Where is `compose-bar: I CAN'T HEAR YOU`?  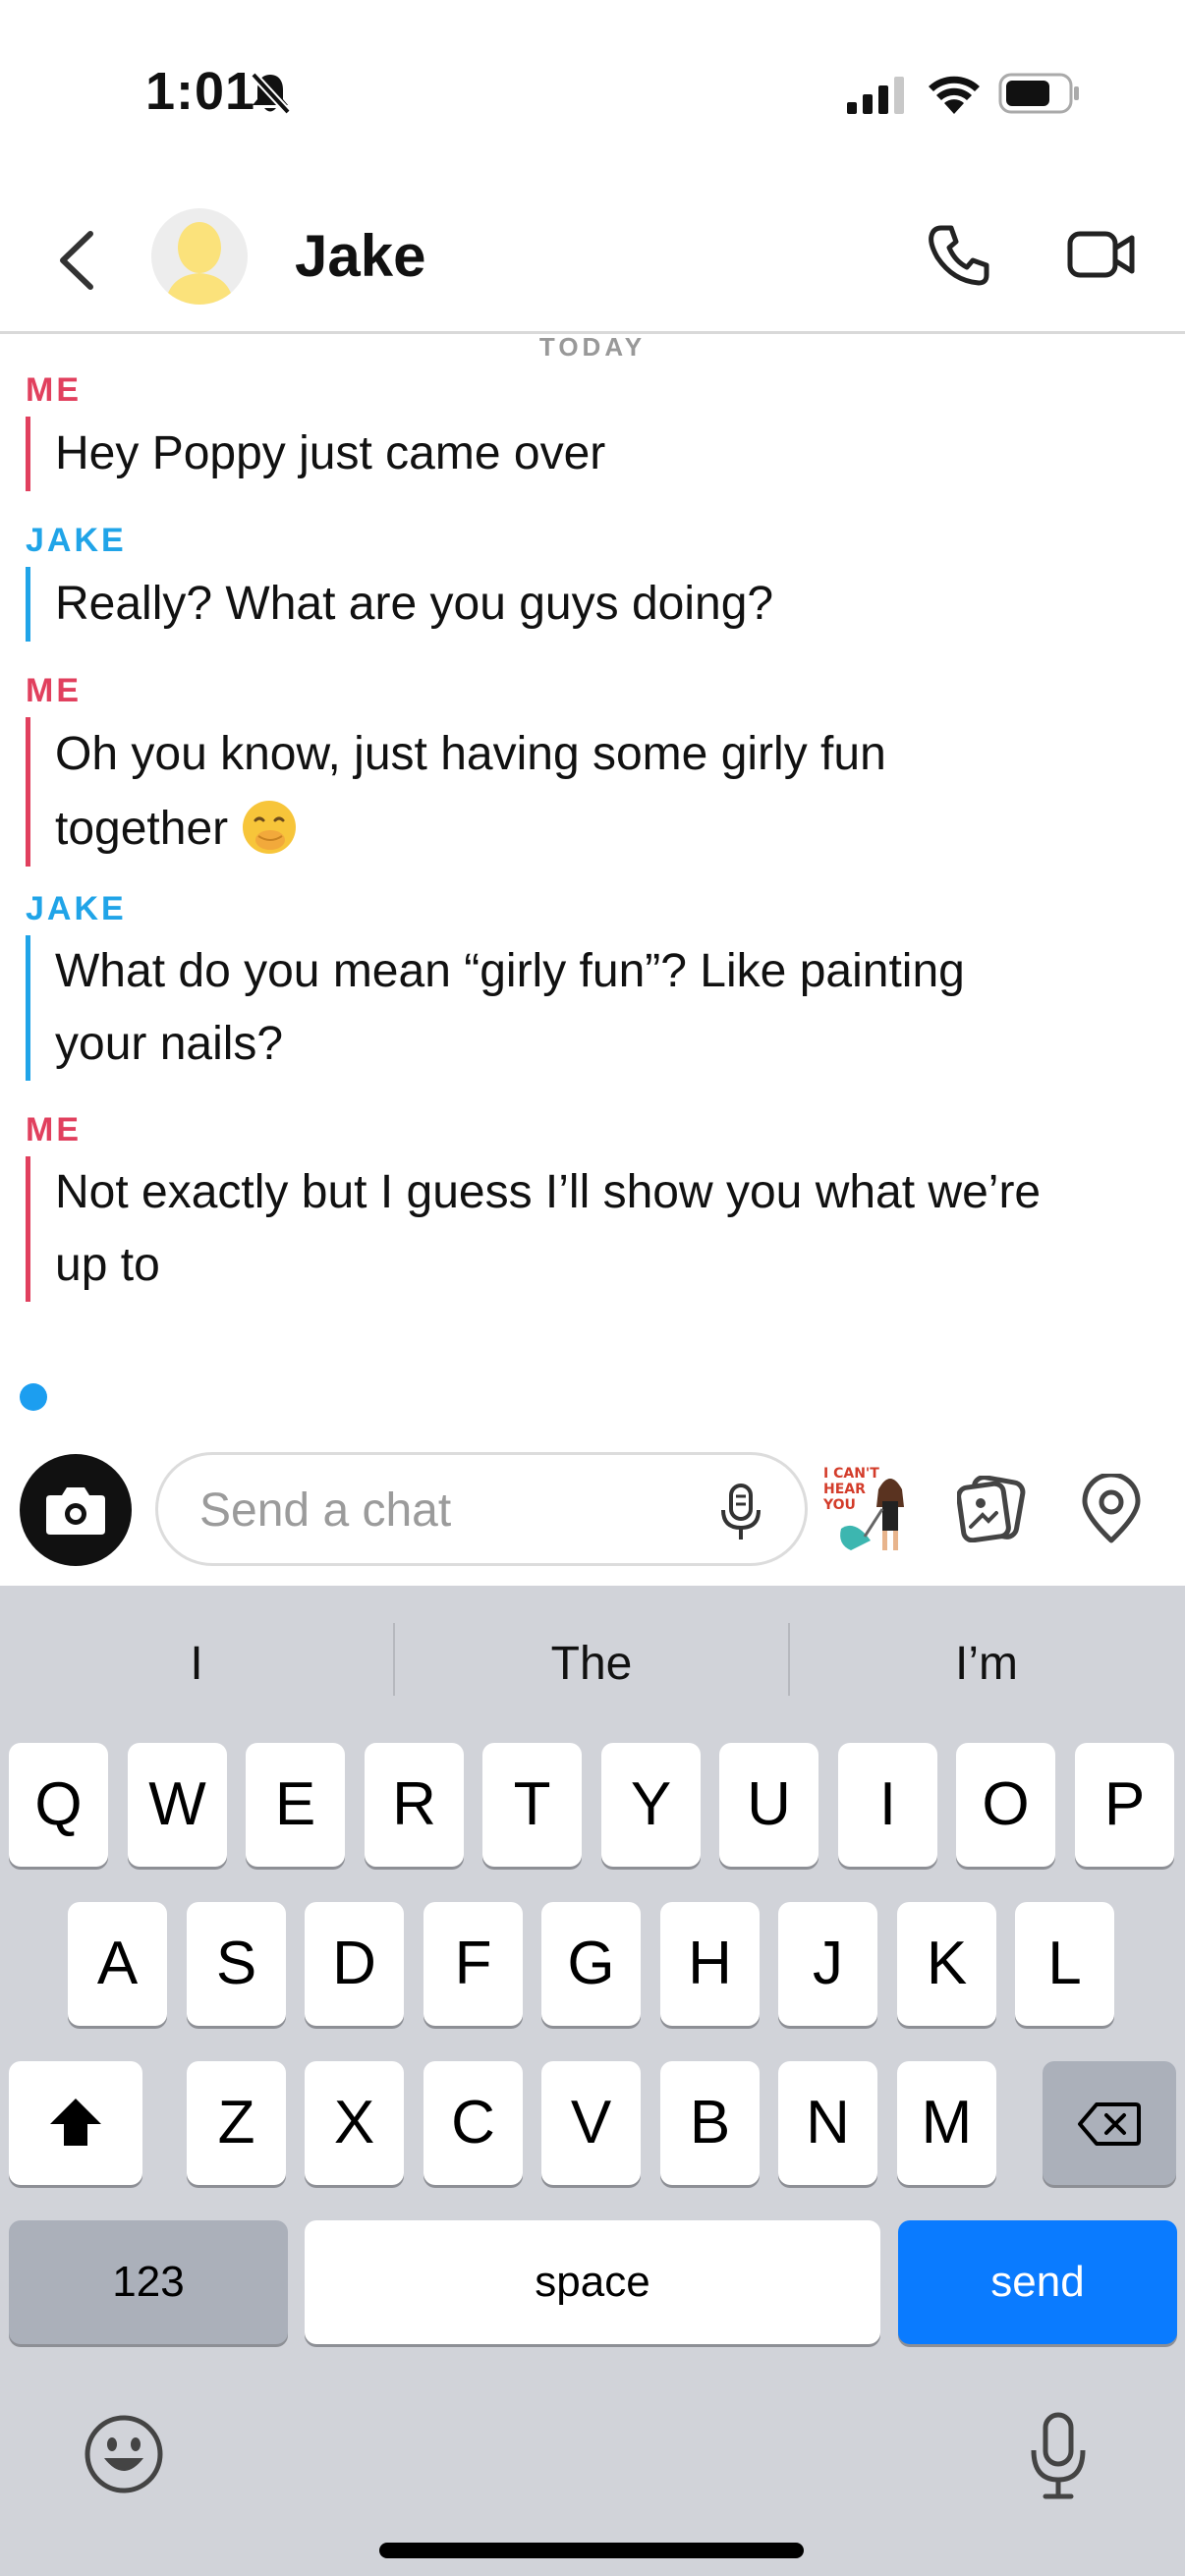 compose-bar: I CAN'T HEAR YOU is located at coordinates (592, 1508).